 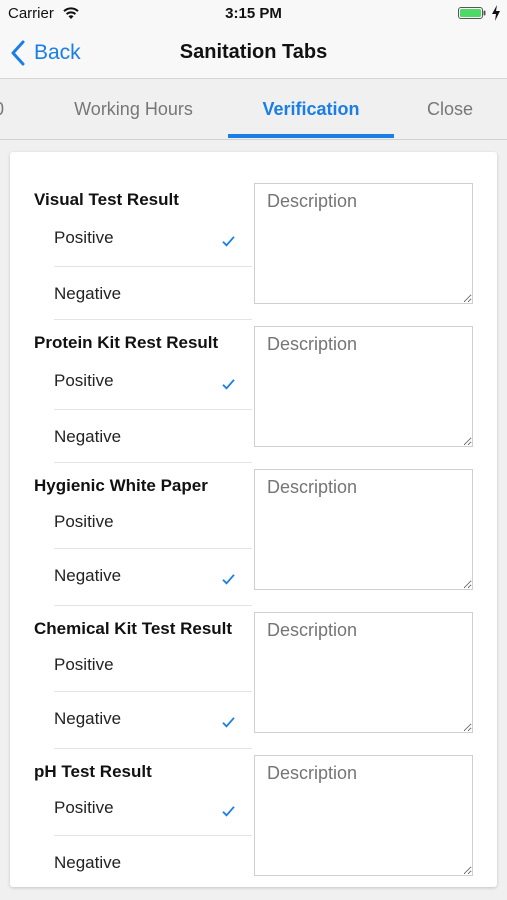 I want to click on option-label: Negative, so click(x=88, y=862).